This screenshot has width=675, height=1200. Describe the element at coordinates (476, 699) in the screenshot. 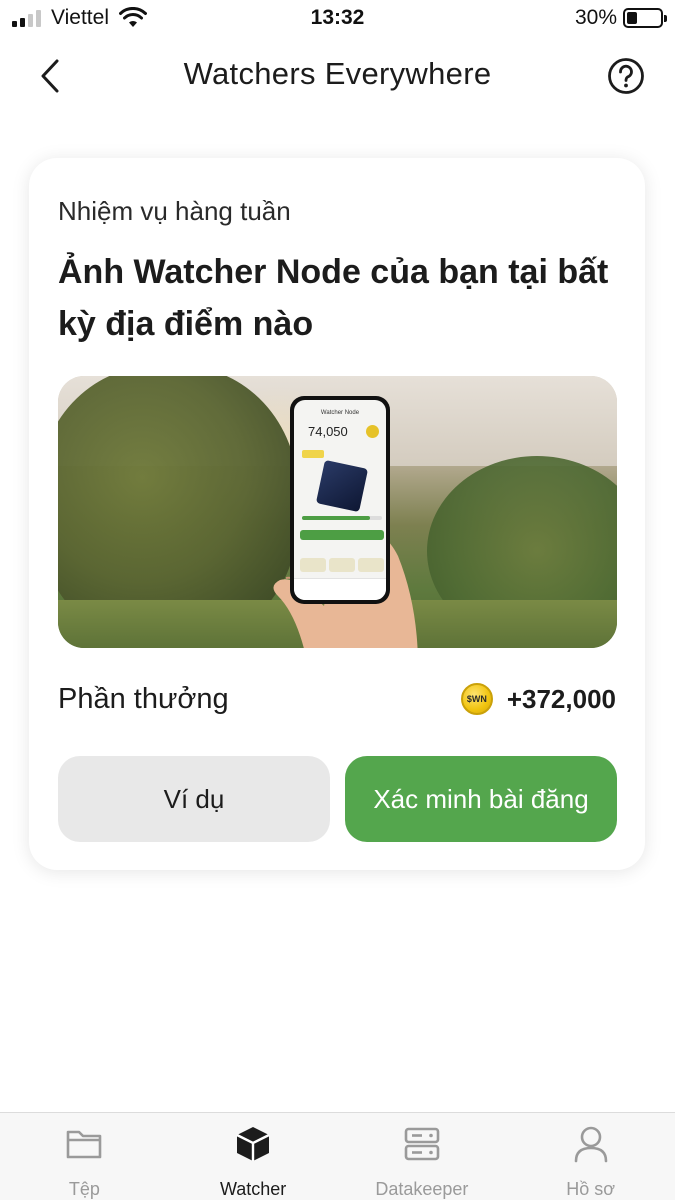

I see `wn-coin-icon: $WN` at that location.